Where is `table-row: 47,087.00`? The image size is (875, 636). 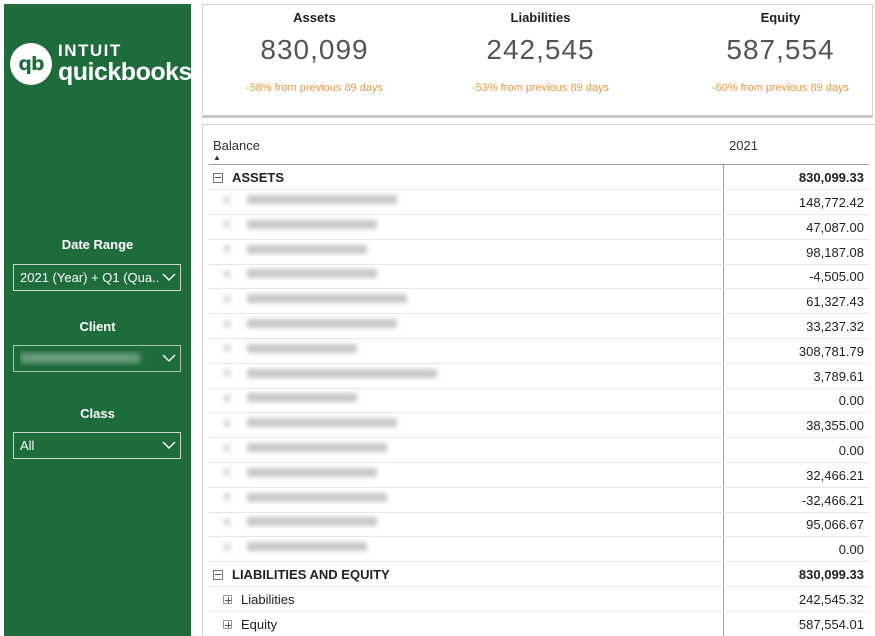
table-row: 47,087.00 is located at coordinates (539, 227).